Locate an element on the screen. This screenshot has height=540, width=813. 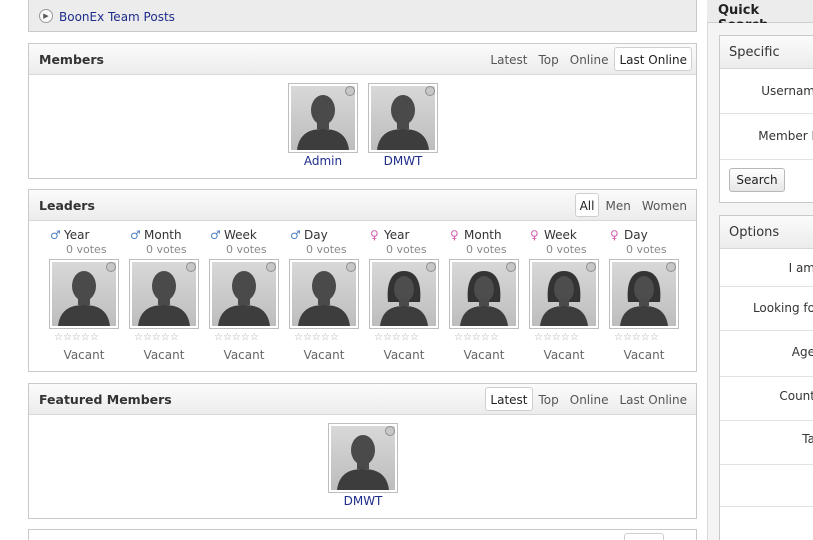
members-tab-last-online: Last Online is located at coordinates (653, 59).